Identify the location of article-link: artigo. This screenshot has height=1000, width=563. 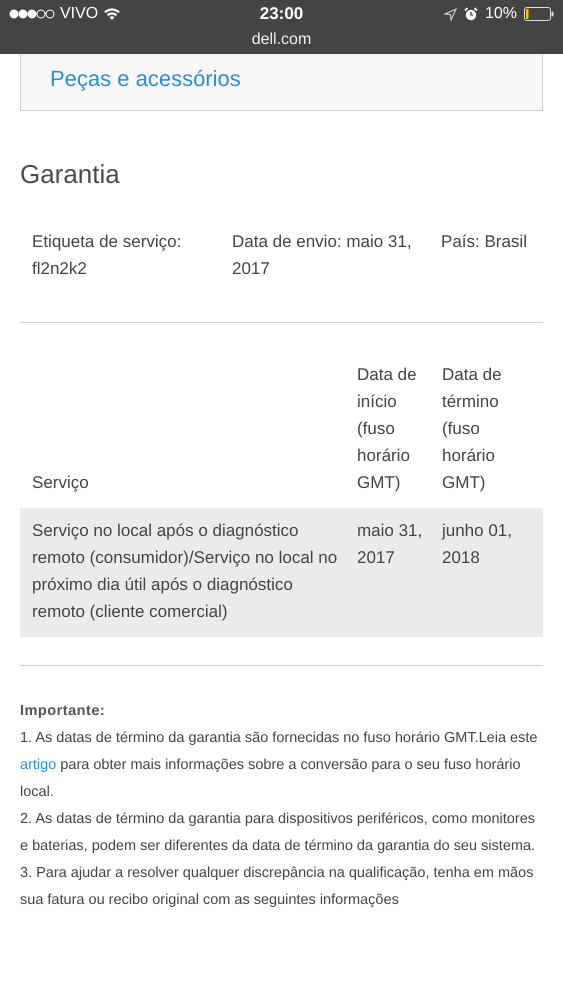
(38, 765).